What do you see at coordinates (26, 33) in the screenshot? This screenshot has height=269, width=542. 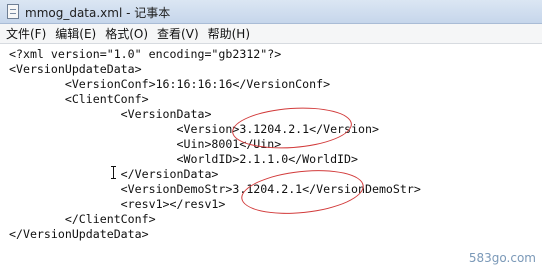 I see `menu-file: 文件(F)` at bounding box center [26, 33].